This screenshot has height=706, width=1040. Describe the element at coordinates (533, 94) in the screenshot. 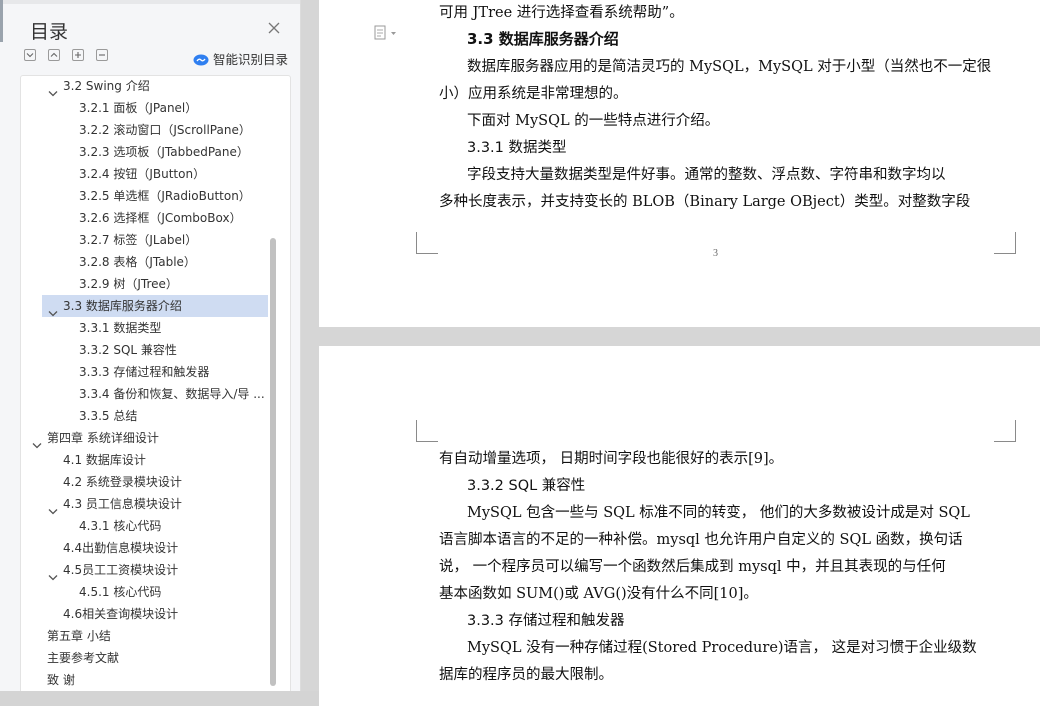

I see `doc-paragraph-line: 小）应用系统是非常理想的。` at that location.